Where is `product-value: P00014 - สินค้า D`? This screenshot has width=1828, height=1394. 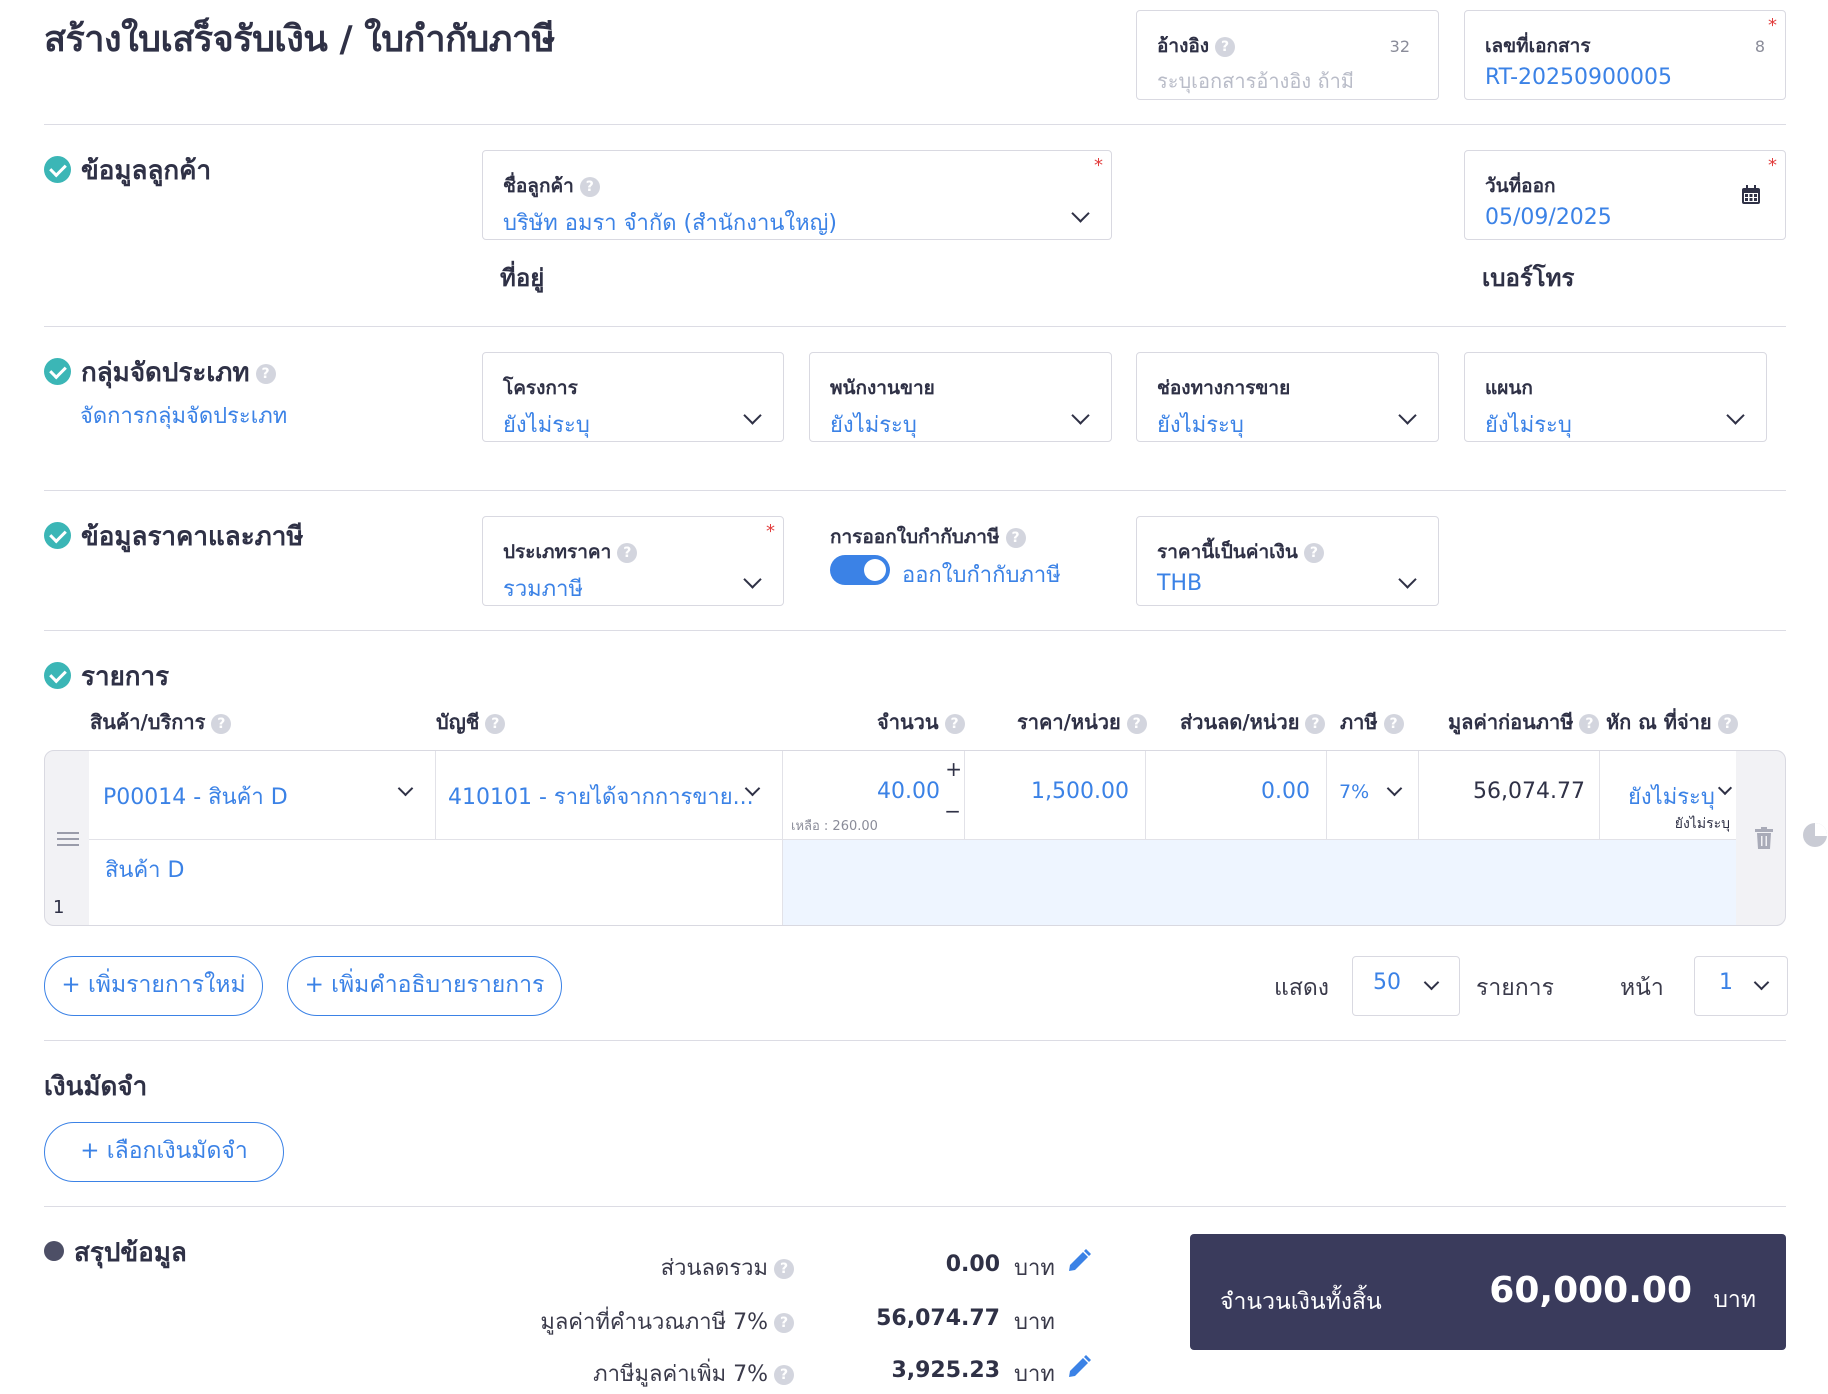
product-value: P00014 - สินค้า D is located at coordinates (195, 797).